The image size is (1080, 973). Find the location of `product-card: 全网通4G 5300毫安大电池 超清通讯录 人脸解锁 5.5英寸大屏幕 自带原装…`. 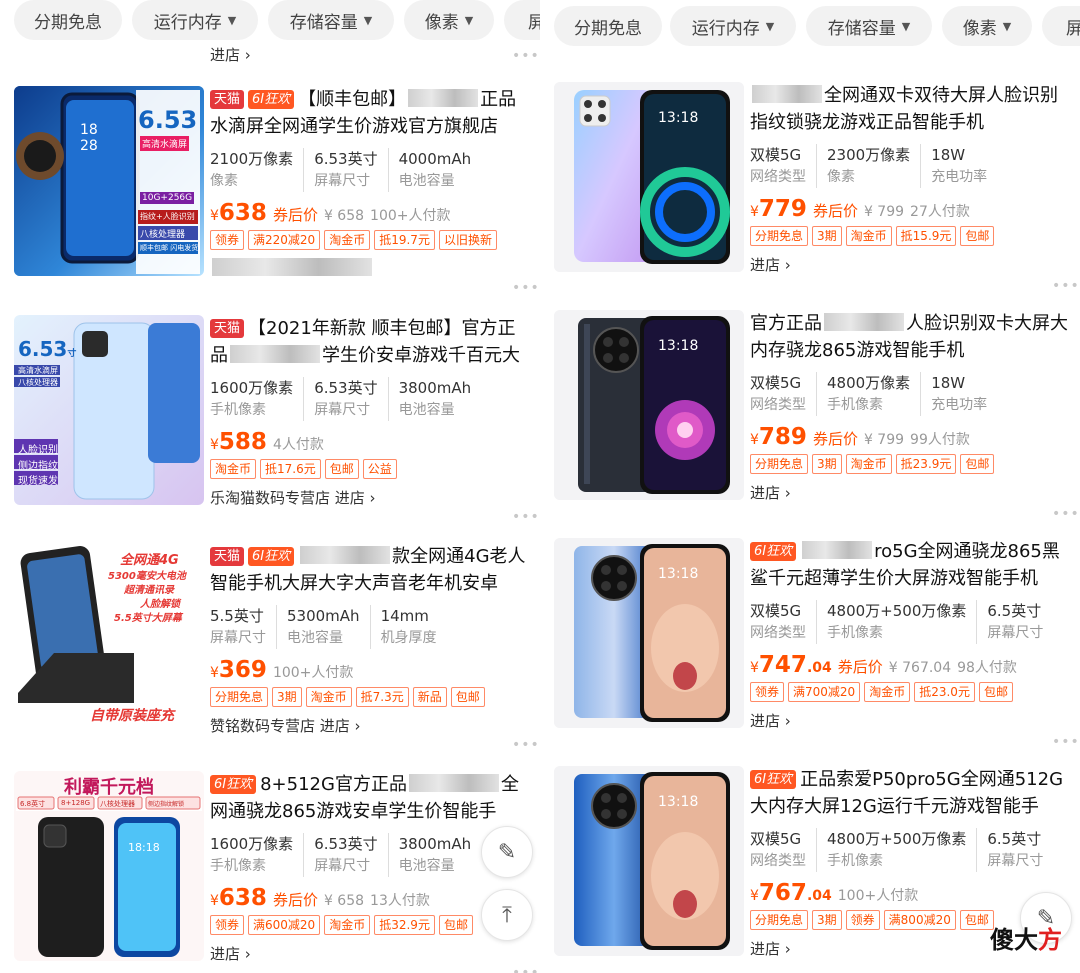

product-card: 全网通4G 5300毫安大电池 超清通讯录 人脸解锁 5.5英寸大屏幕 自带原装… is located at coordinates (270, 657).